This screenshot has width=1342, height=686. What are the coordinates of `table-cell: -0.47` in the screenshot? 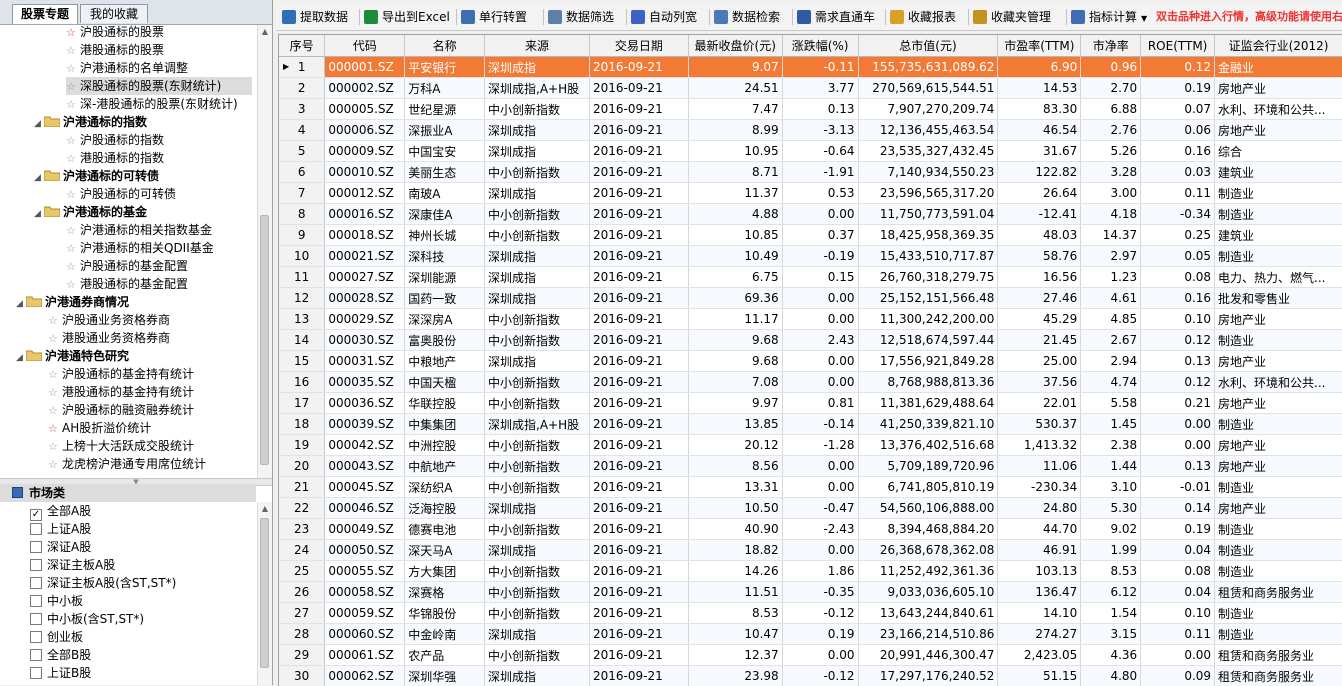 It's located at (820, 508).